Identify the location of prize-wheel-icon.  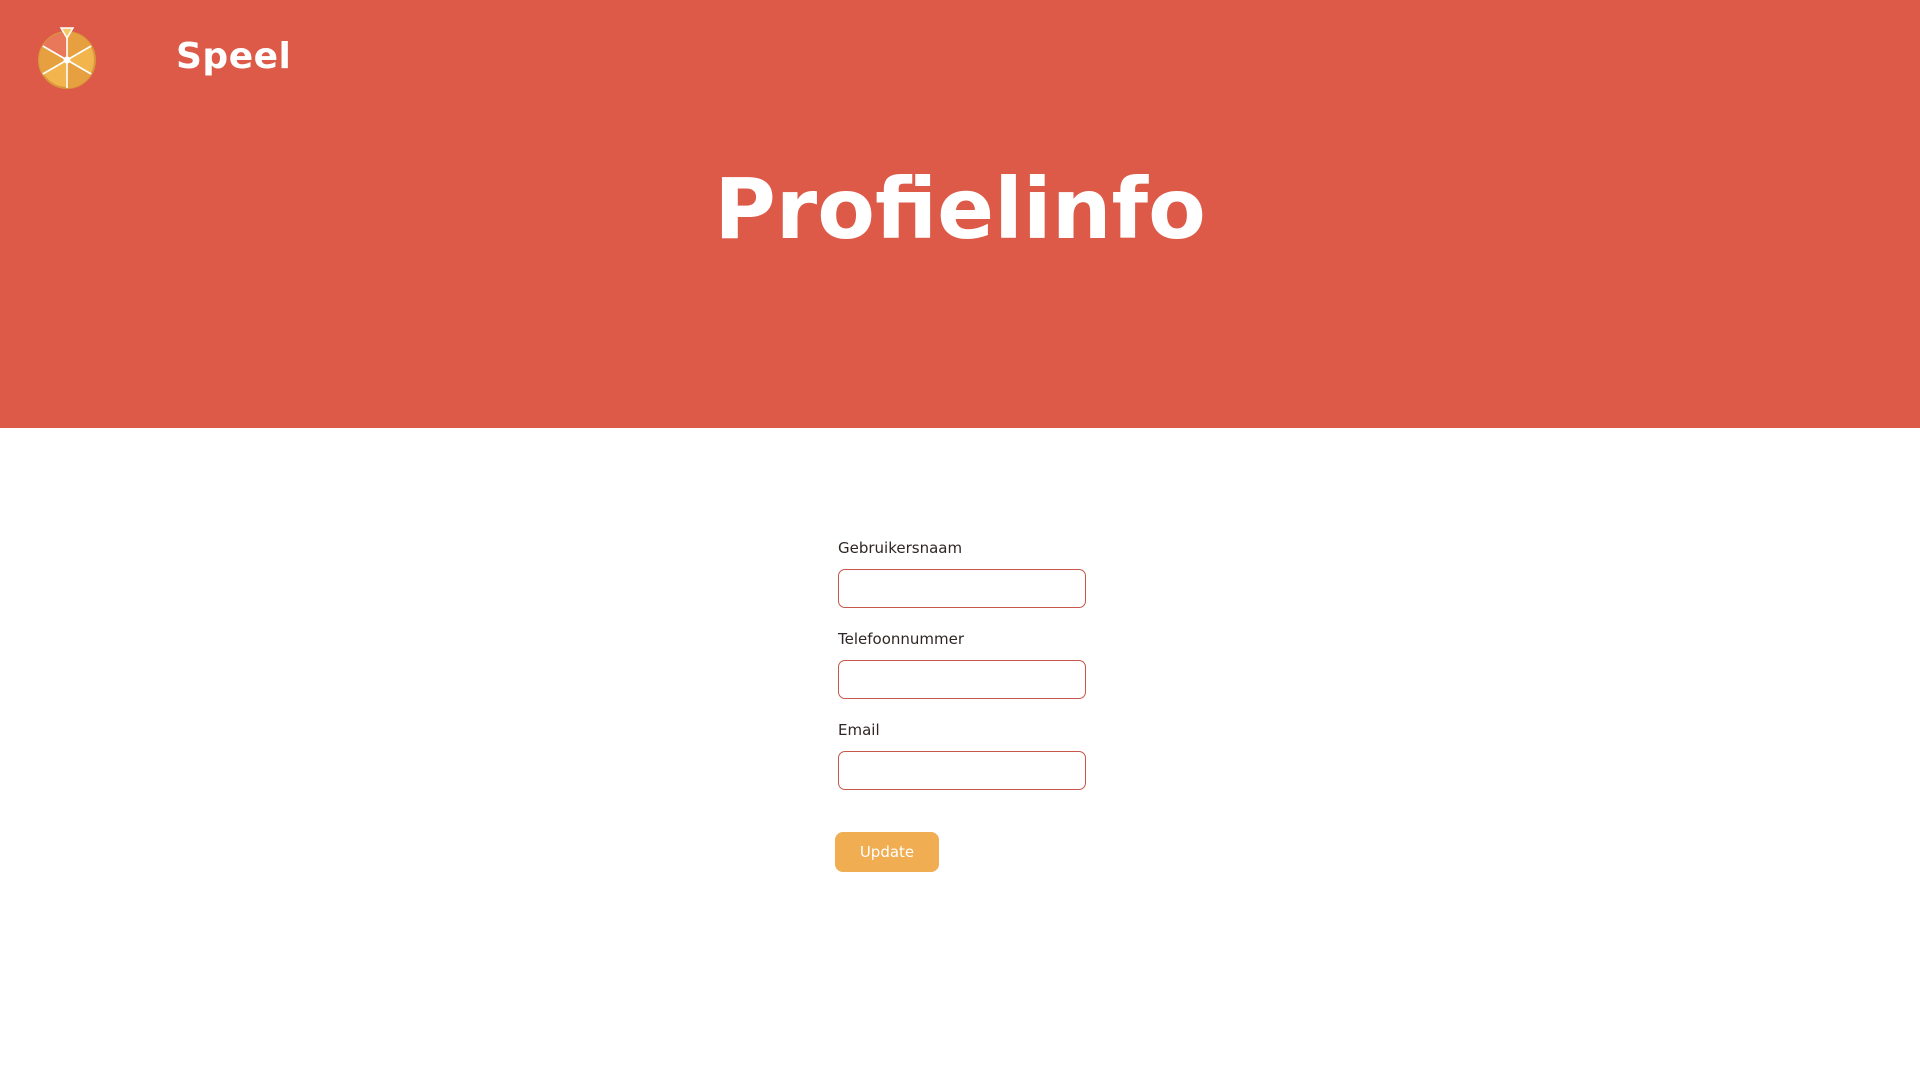
(67, 58).